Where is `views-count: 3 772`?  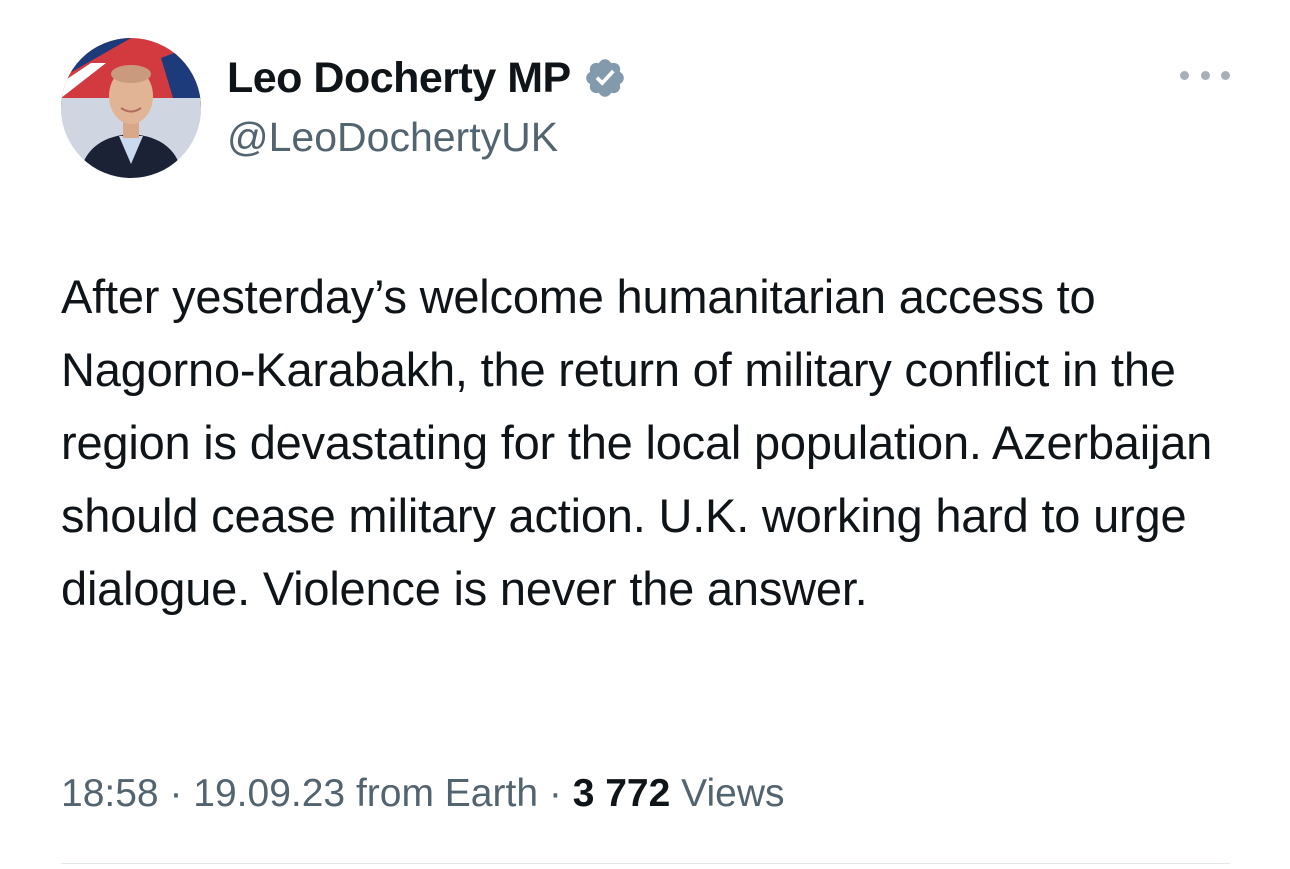 views-count: 3 772 is located at coordinates (621, 793).